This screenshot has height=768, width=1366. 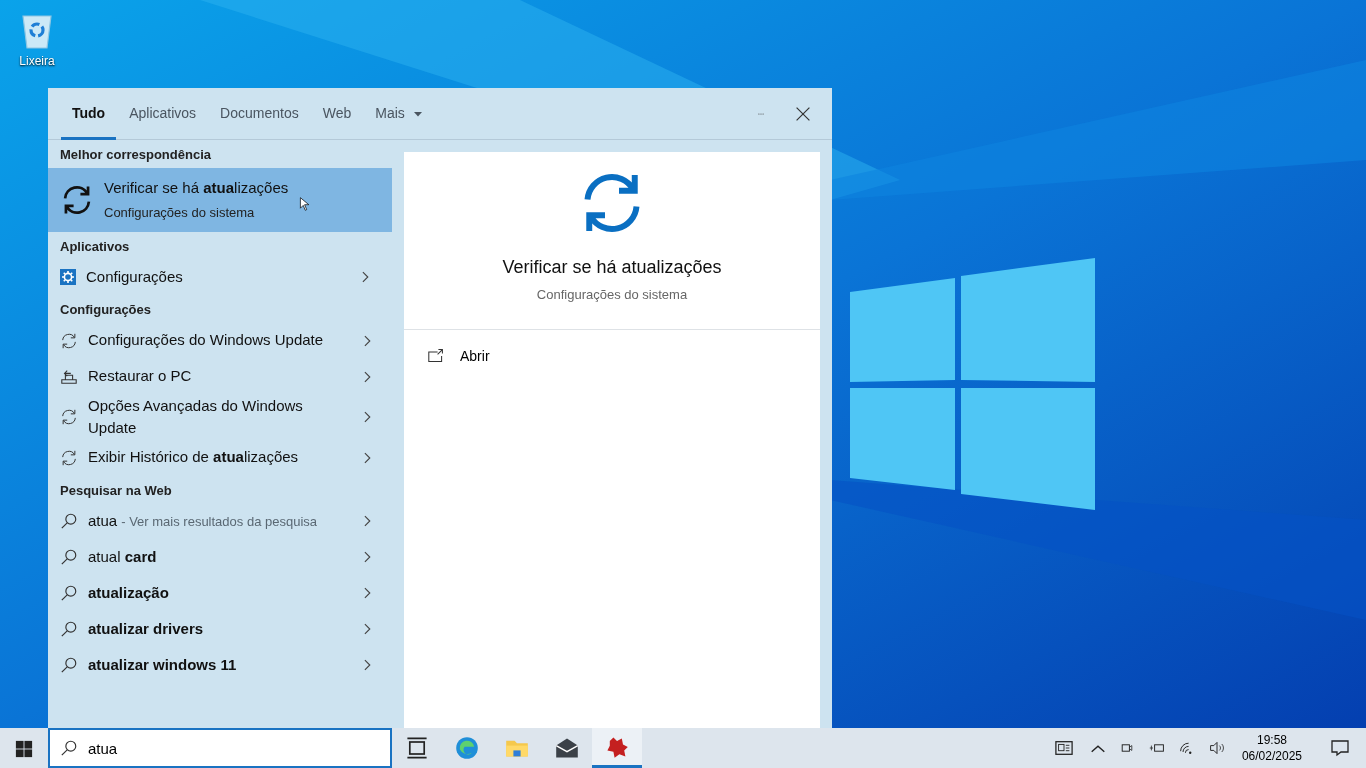 I want to click on clock: 19:58 06/02/2025, so click(x=1271, y=748).